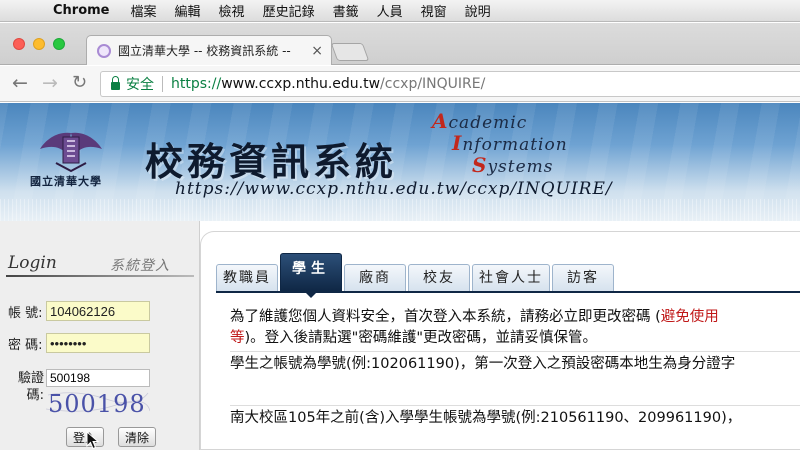 The height and width of the screenshot is (450, 800). I want to click on url-protocol: https://, so click(196, 84).